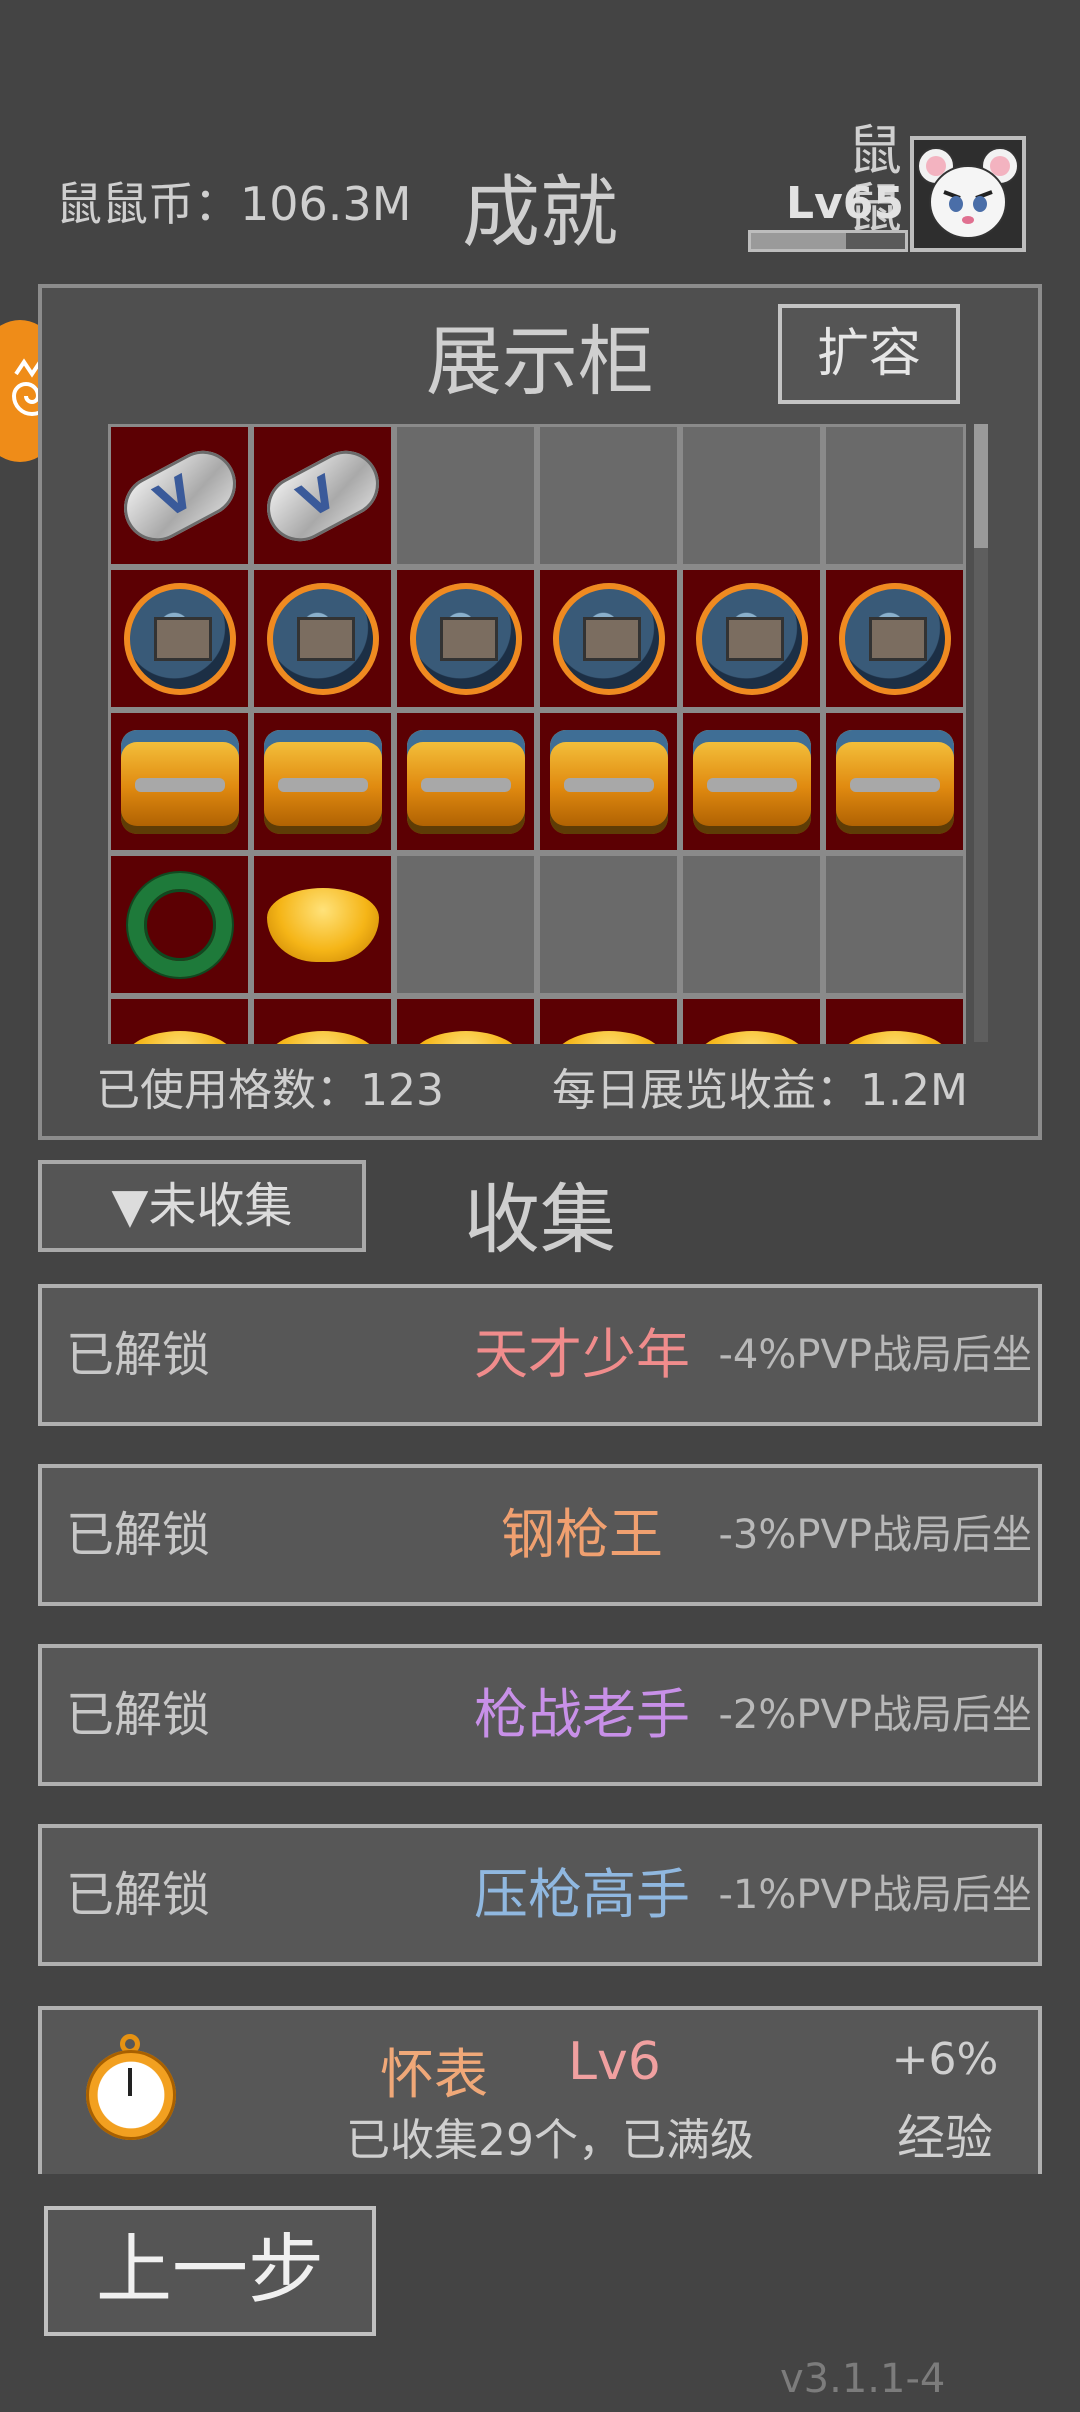  I want to click on achievement-row: 已解锁 枪战老手 -2%PVP战局后坐, so click(540, 1715).